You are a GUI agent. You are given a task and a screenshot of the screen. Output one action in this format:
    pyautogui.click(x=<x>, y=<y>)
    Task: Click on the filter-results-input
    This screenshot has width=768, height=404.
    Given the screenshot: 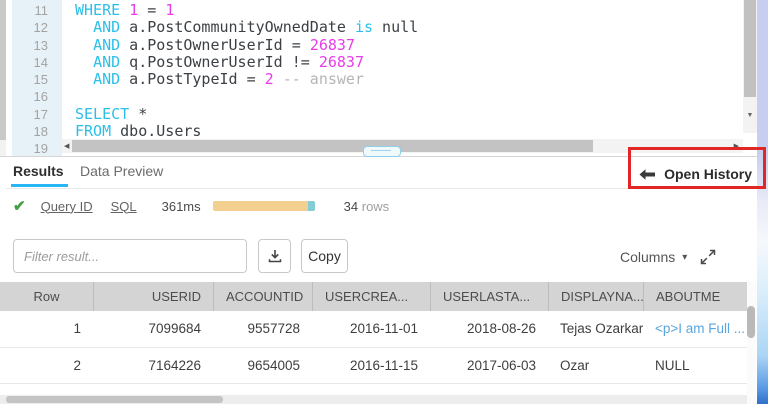 What is the action you would take?
    pyautogui.click(x=130, y=256)
    